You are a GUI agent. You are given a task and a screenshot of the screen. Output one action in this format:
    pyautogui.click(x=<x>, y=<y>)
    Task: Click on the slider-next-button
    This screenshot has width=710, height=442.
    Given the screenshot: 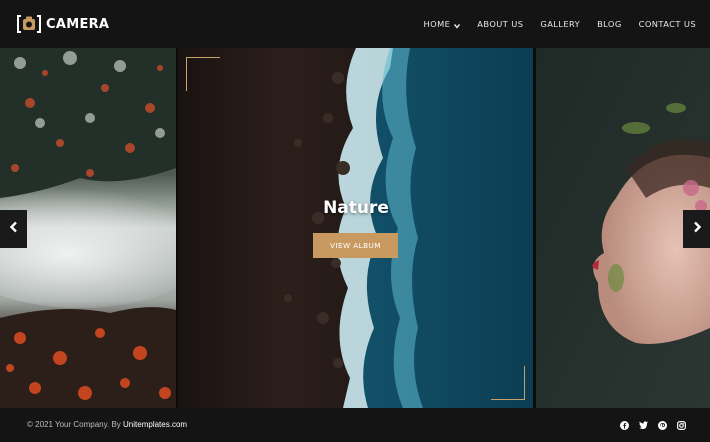 What is the action you would take?
    pyautogui.click(x=696, y=229)
    